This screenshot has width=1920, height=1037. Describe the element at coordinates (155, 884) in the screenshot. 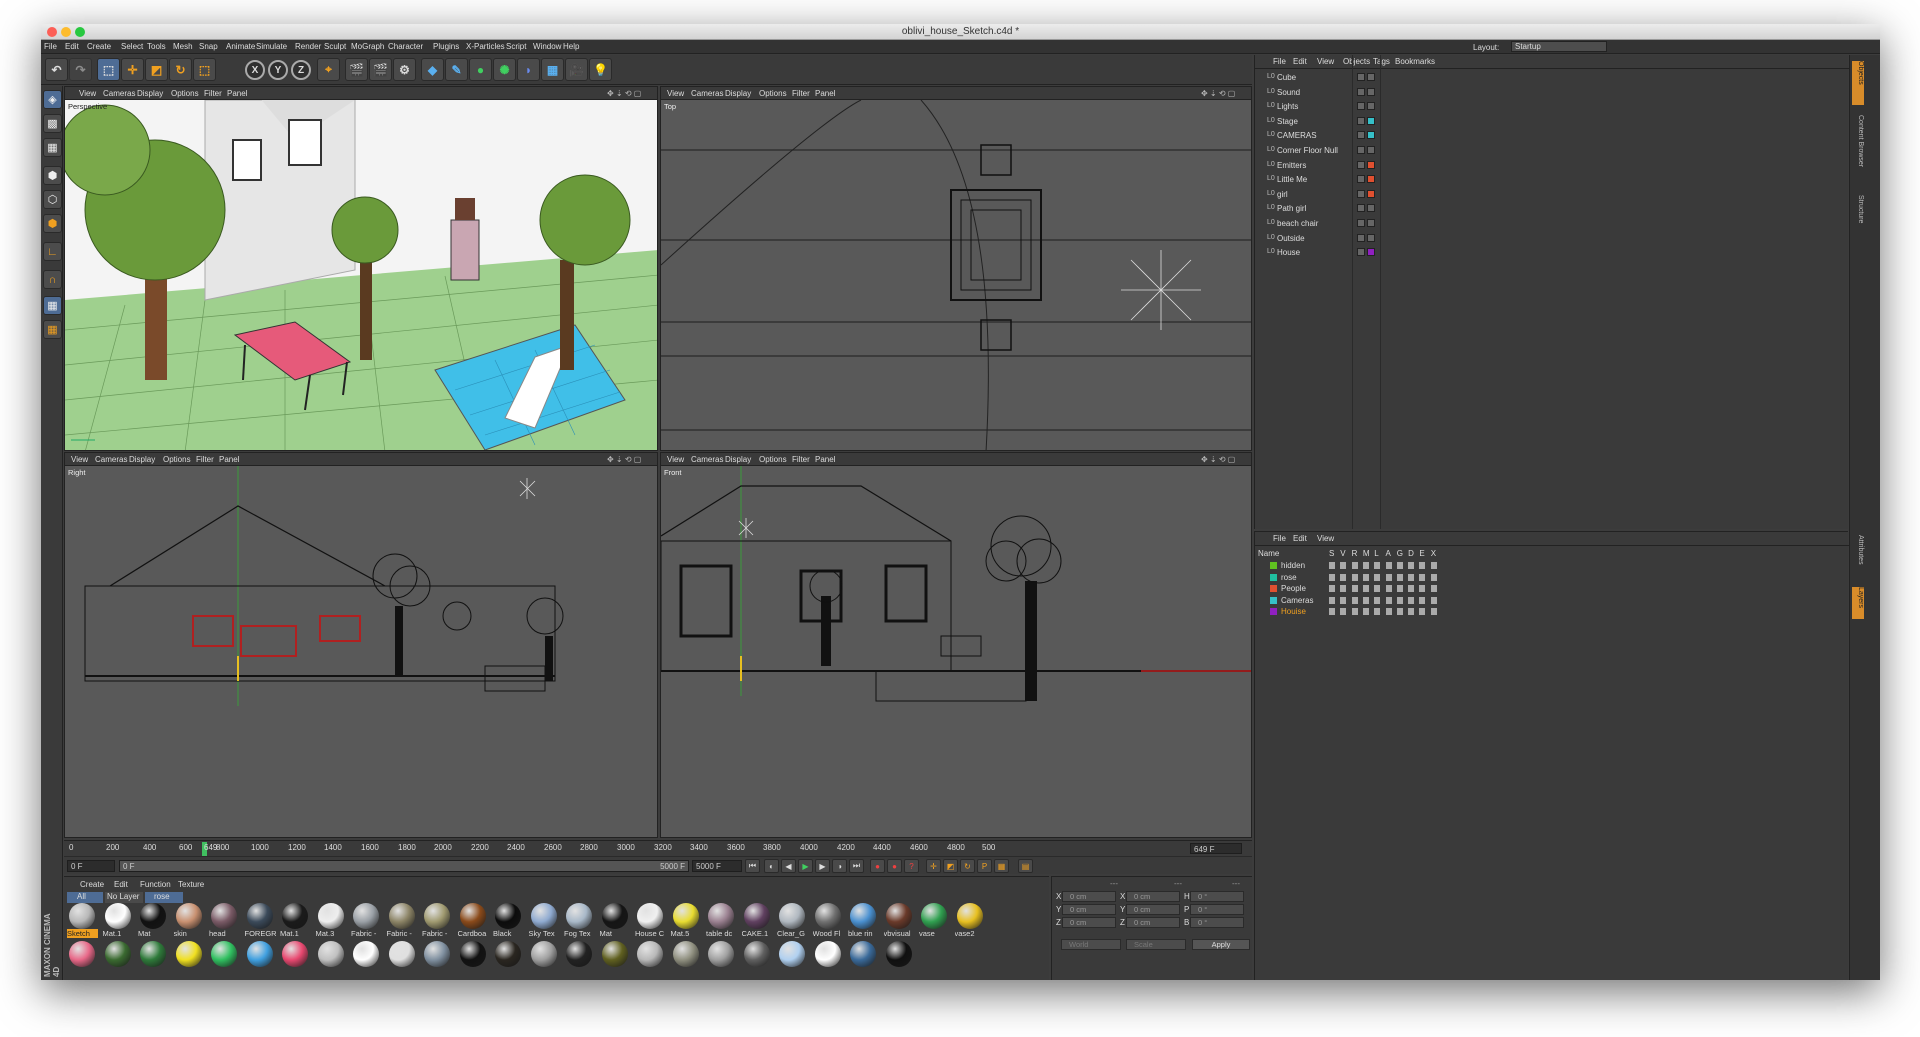

I see `mat-menu-function: Function` at that location.